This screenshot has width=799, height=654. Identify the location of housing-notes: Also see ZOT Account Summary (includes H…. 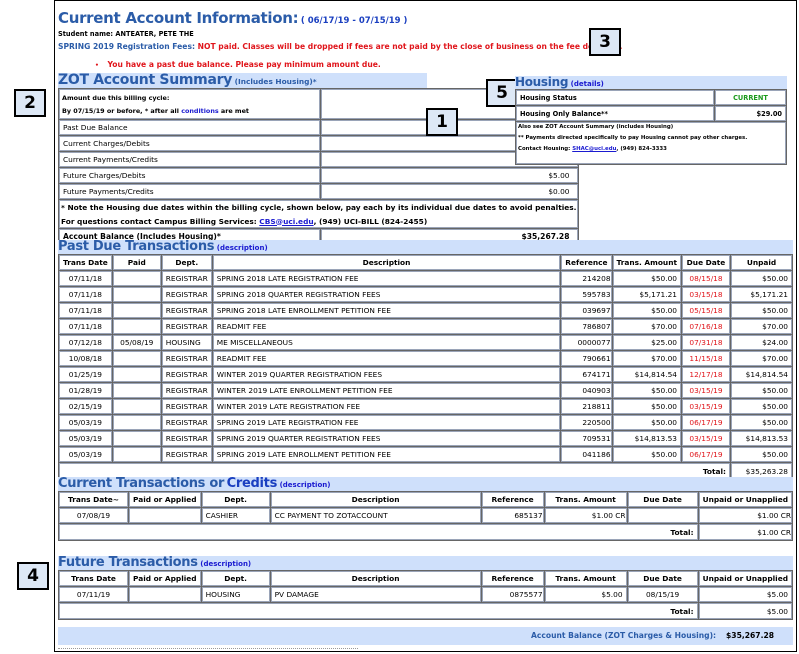
(651, 143).